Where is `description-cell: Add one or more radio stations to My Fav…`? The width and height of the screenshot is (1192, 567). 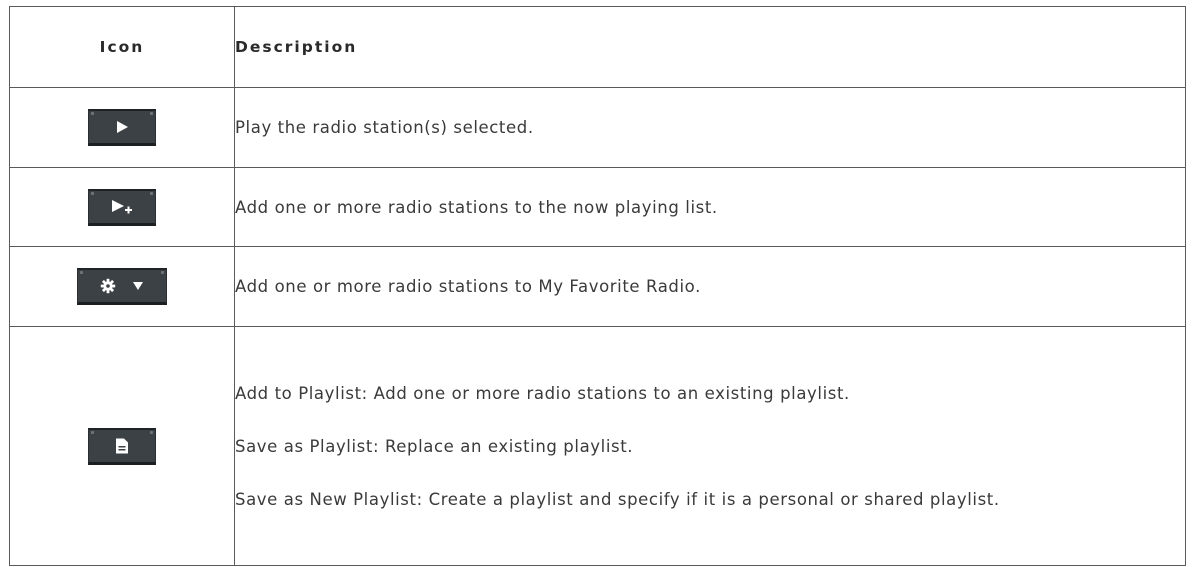 description-cell: Add one or more radio stations to My Fav… is located at coordinates (710, 286).